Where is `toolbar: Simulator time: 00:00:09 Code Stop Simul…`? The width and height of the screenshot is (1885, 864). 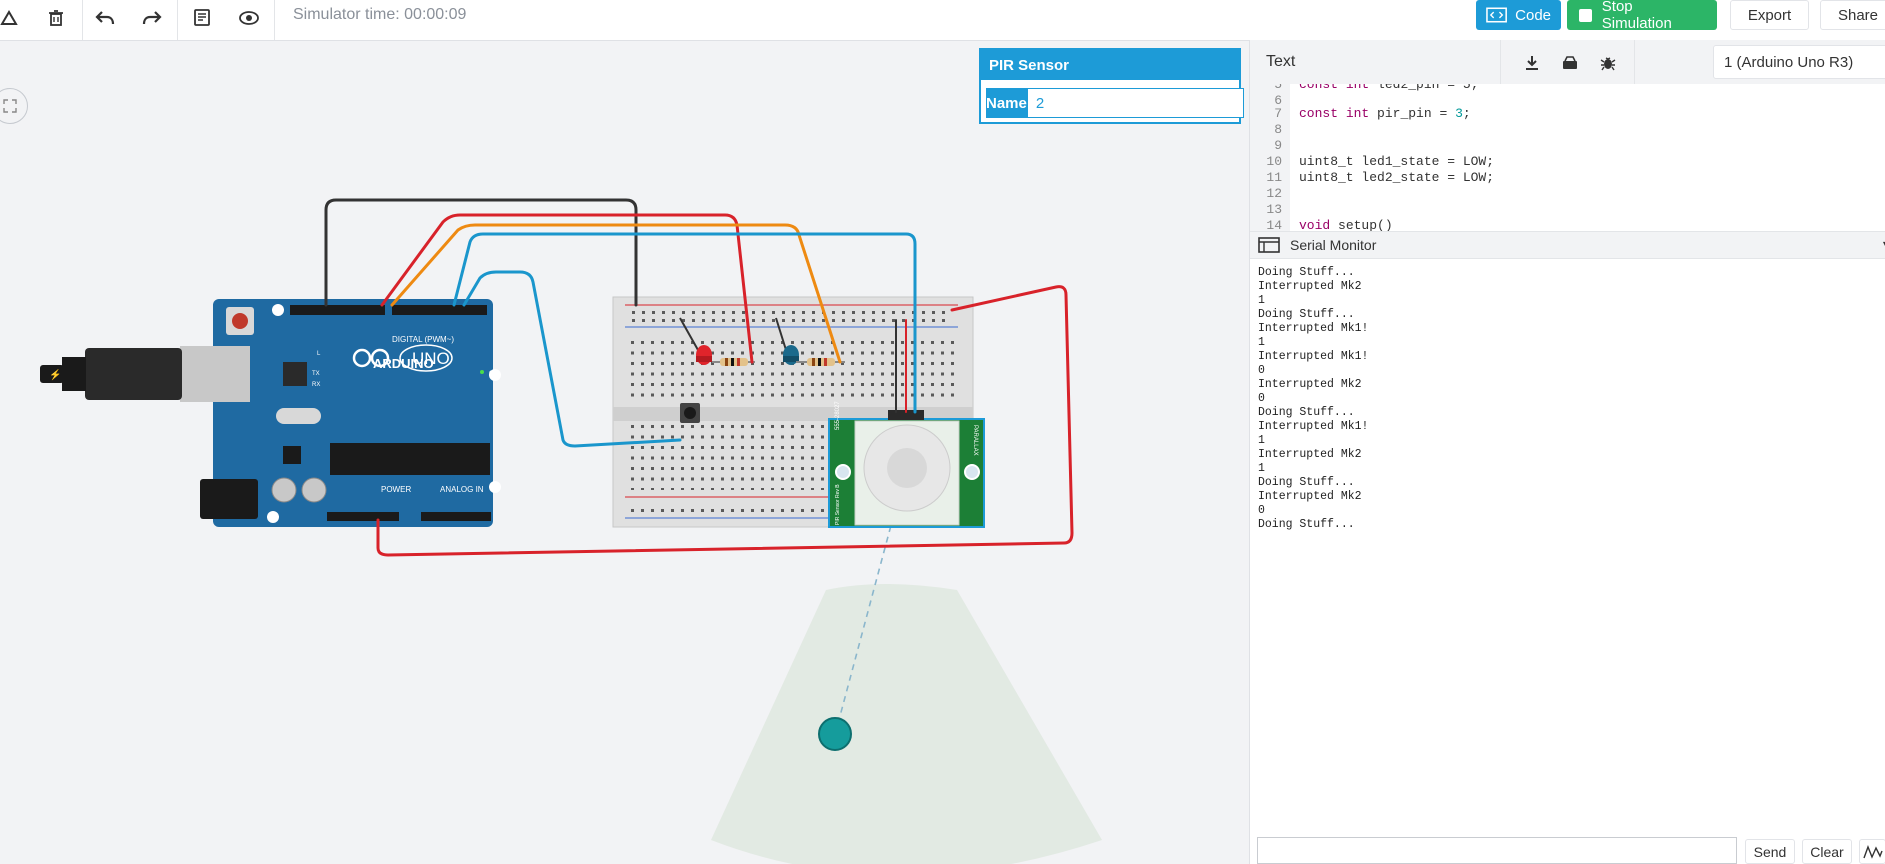 toolbar: Simulator time: 00:00:09 Code Stop Simul… is located at coordinates (942, 20).